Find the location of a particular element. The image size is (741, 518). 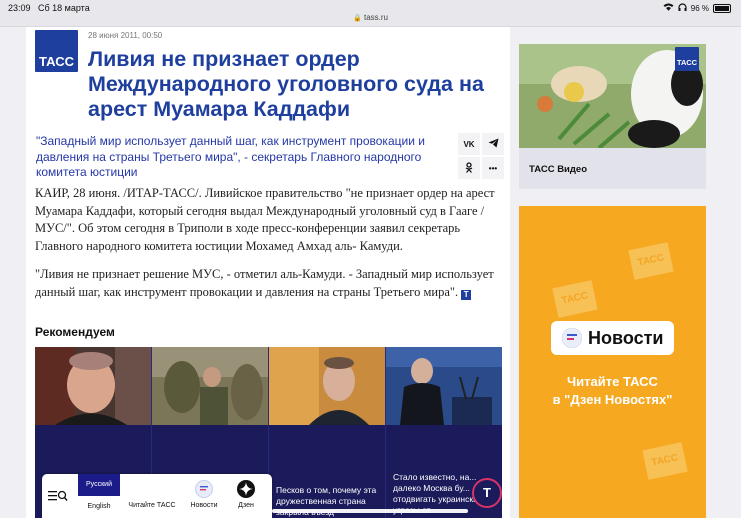

more-share-button: ••• is located at coordinates (493, 168).